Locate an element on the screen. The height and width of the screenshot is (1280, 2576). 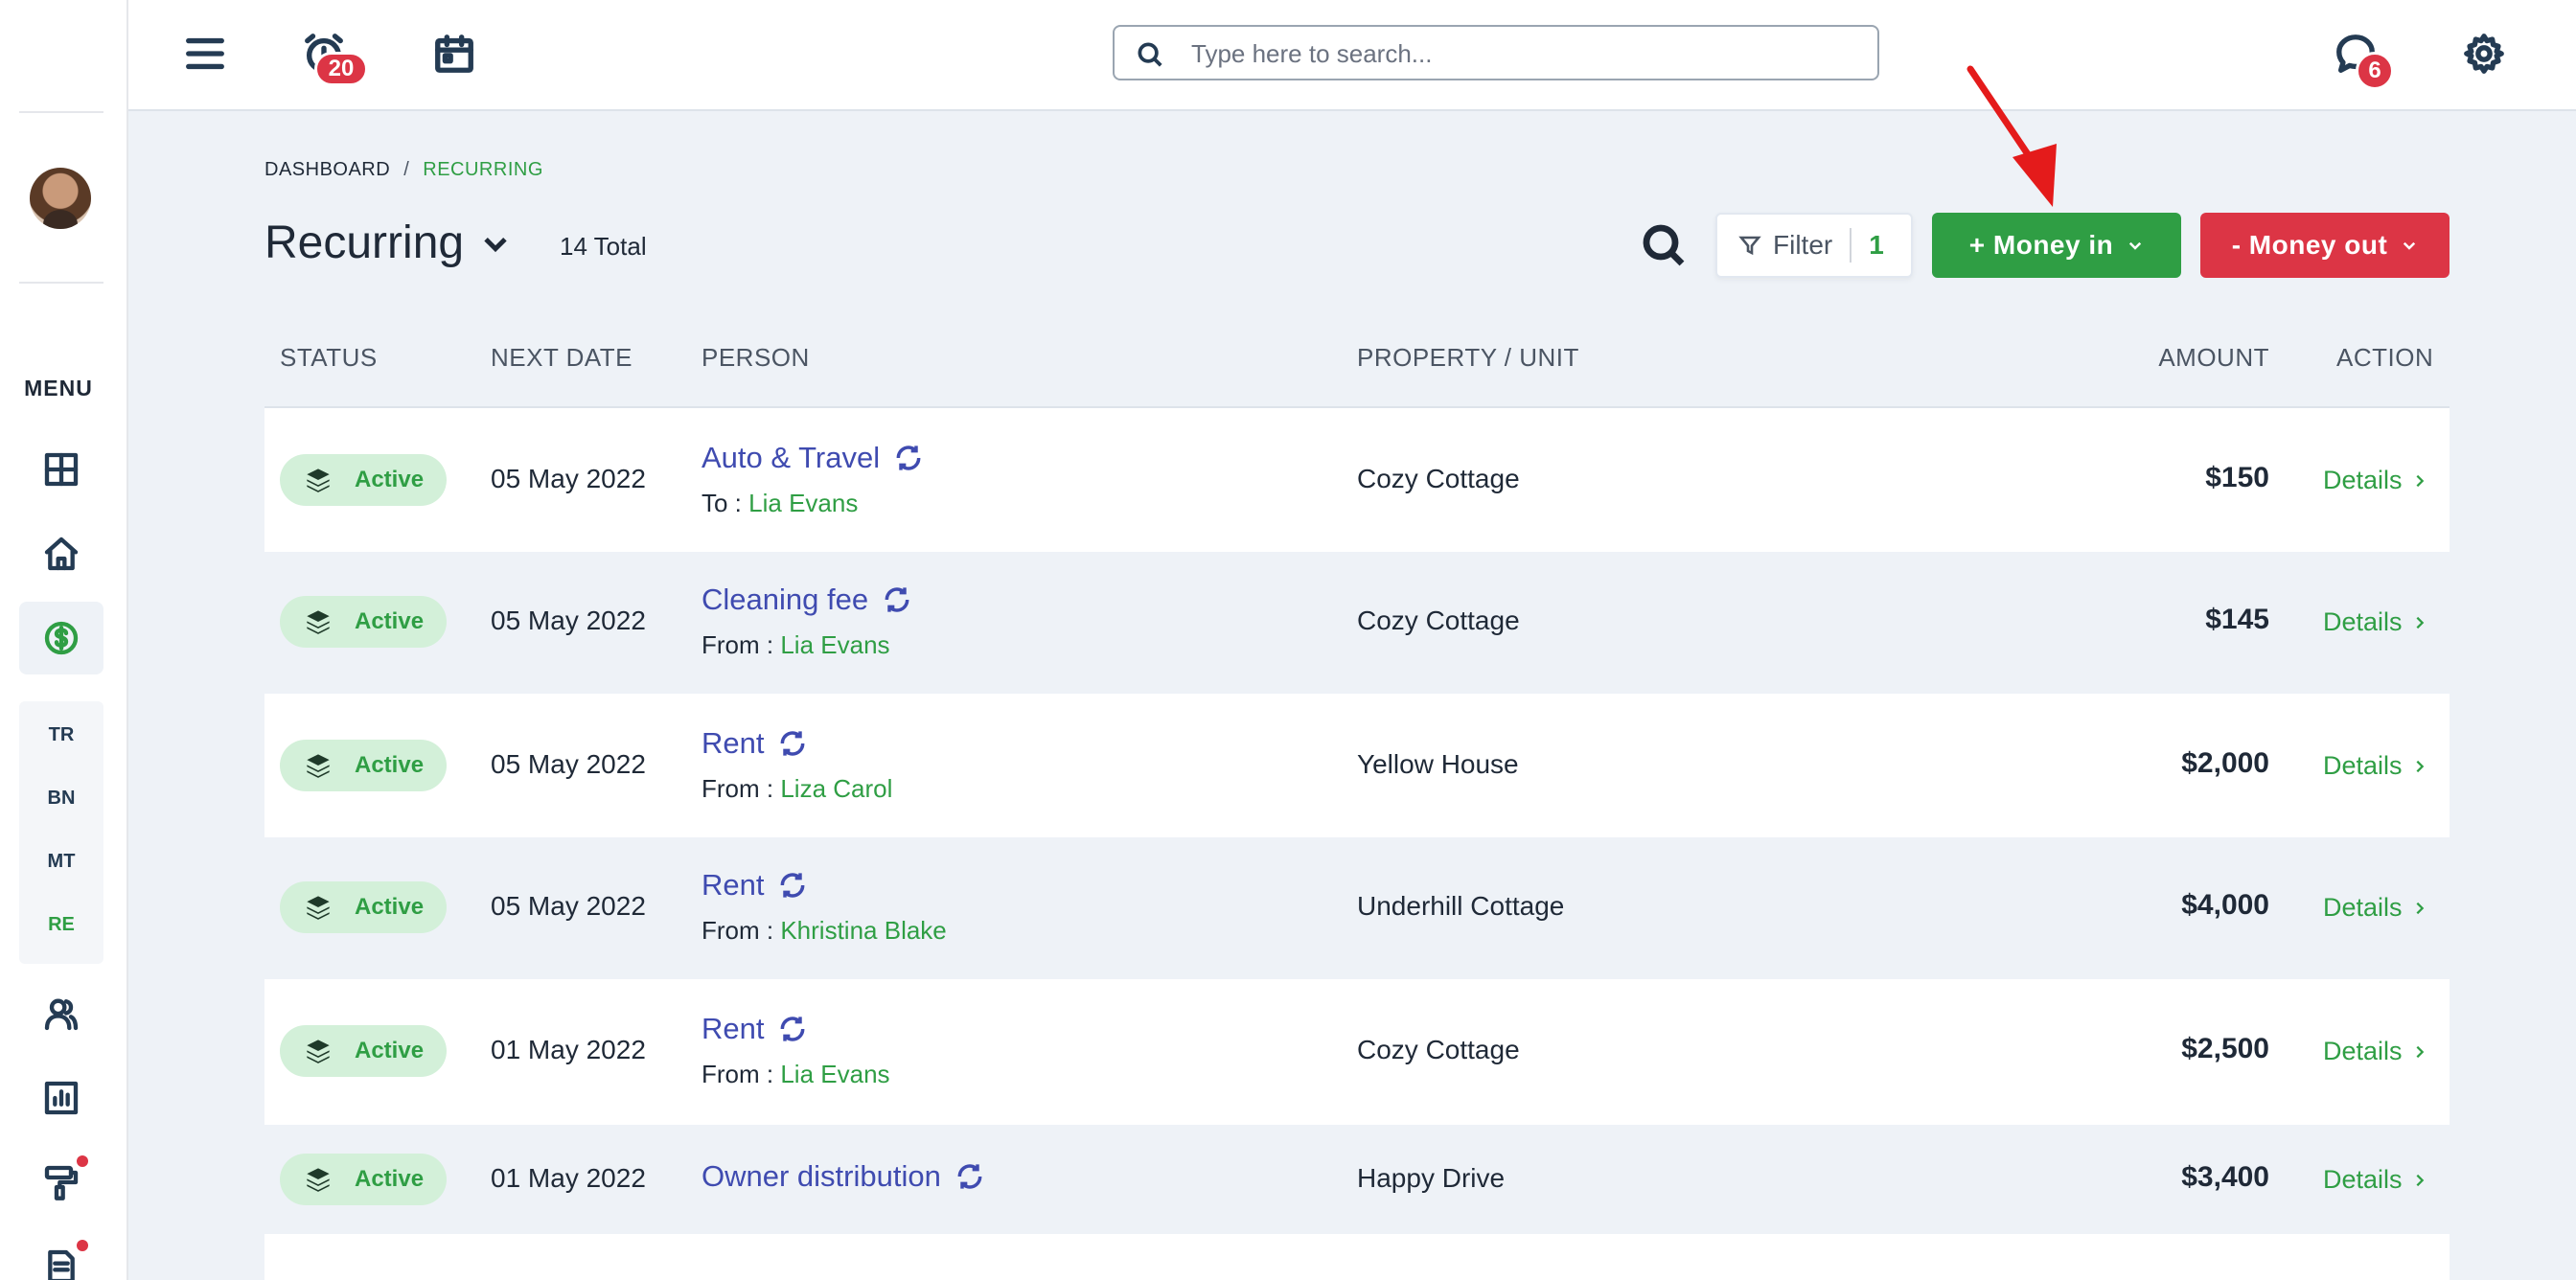
property-unit: Underhill Cottage is located at coordinates (1461, 906).